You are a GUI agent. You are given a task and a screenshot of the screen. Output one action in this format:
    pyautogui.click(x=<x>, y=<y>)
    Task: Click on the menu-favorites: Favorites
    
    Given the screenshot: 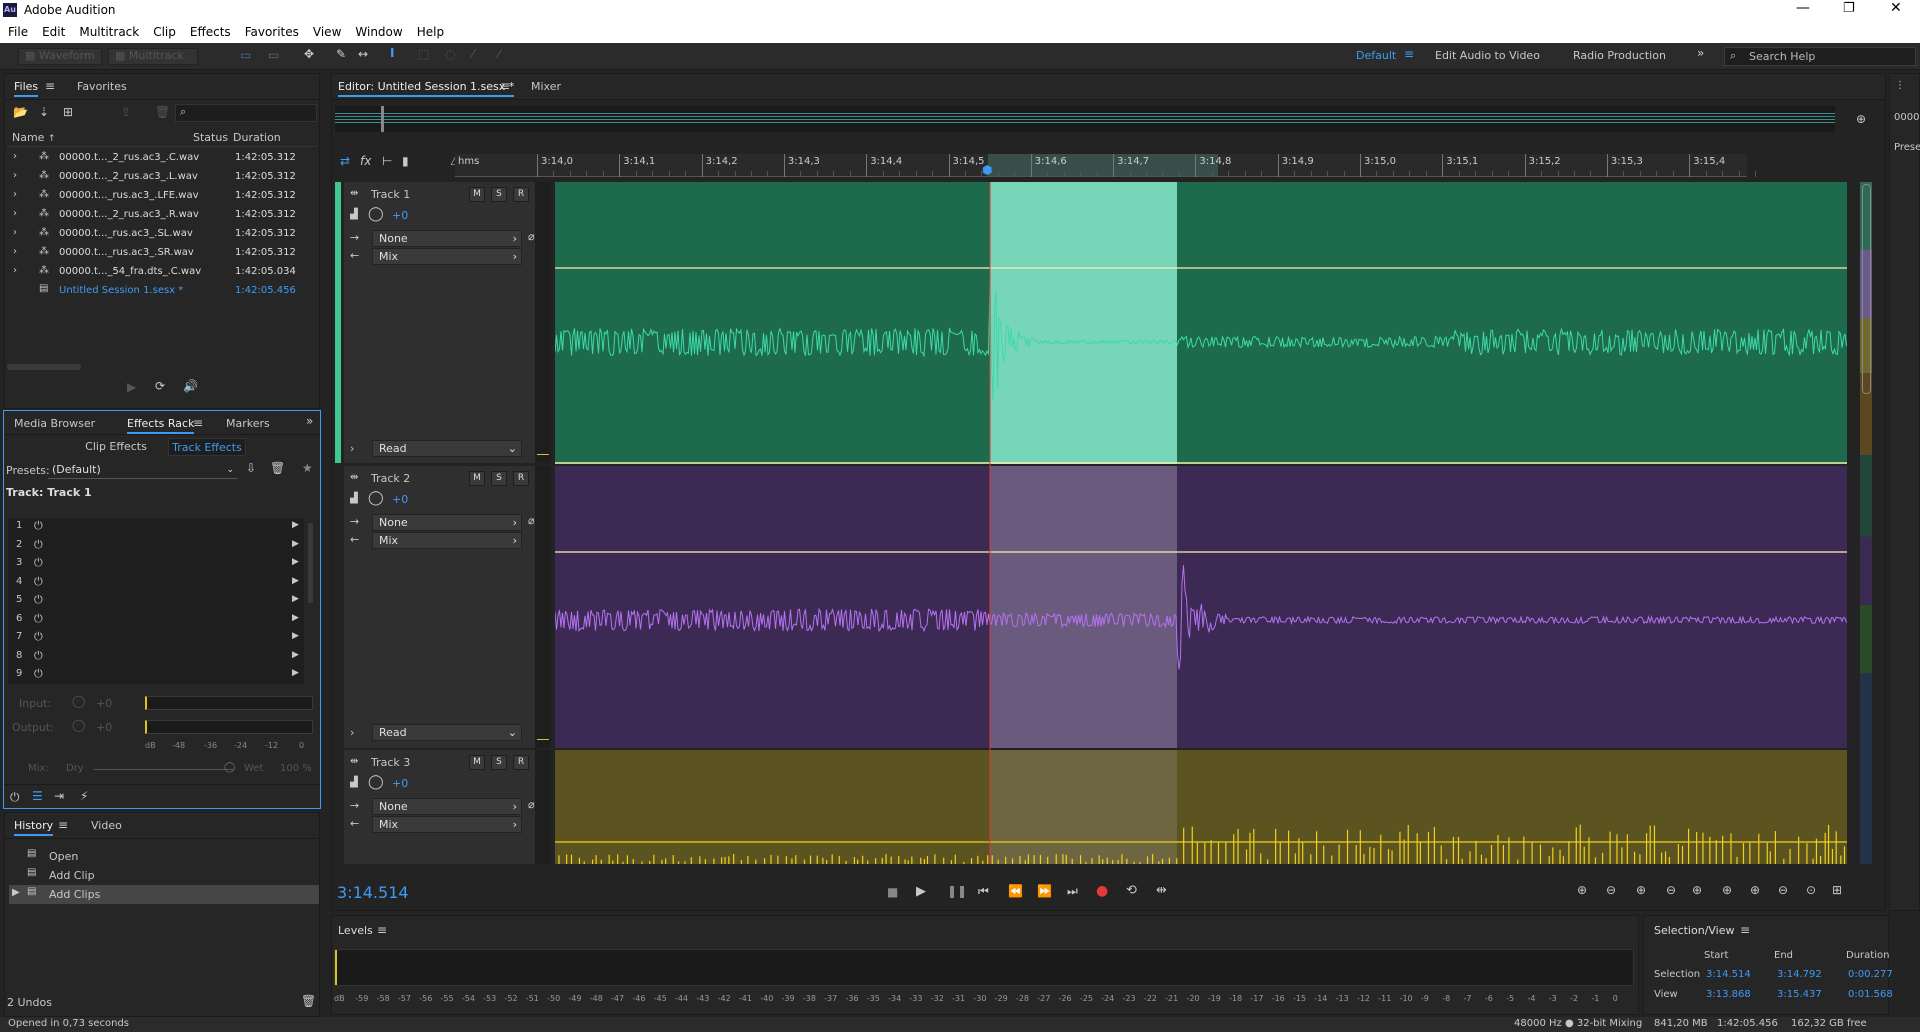 What is the action you would take?
    pyautogui.click(x=272, y=32)
    